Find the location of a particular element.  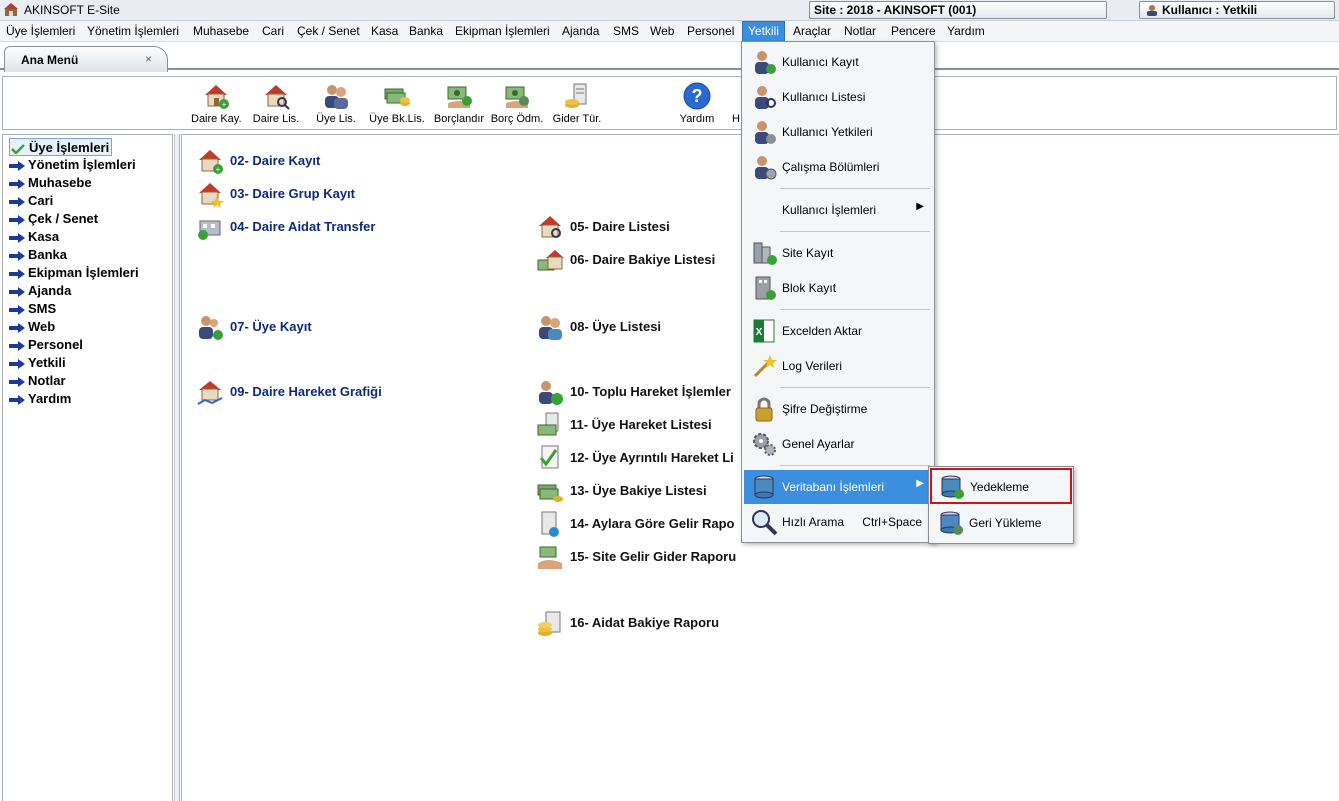

link-uye-ayrintili-hareket: 12- Üye Ayrıntılı Hareket Li is located at coordinates (641, 458).